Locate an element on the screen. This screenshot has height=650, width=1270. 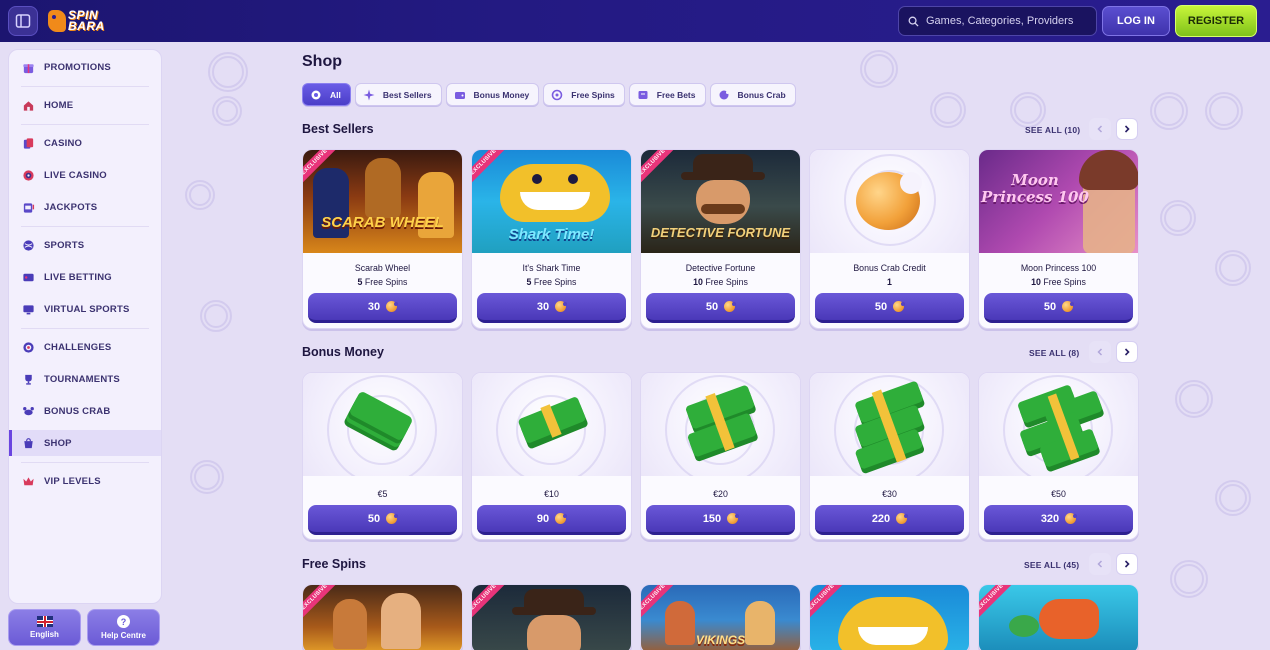
buy-button: 220 is located at coordinates (889, 520).